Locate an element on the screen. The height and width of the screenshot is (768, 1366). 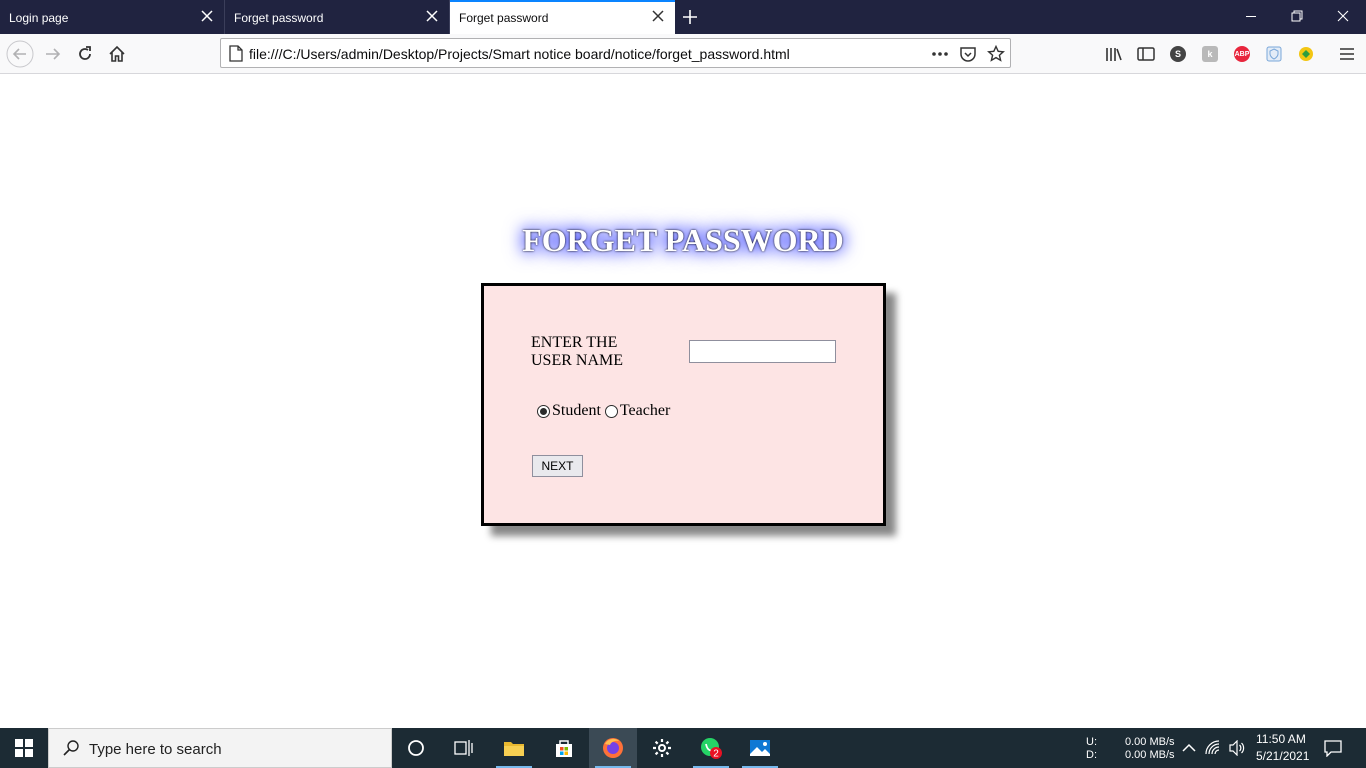
tab-forget-password-1: Forget password is located at coordinates (337, 17).